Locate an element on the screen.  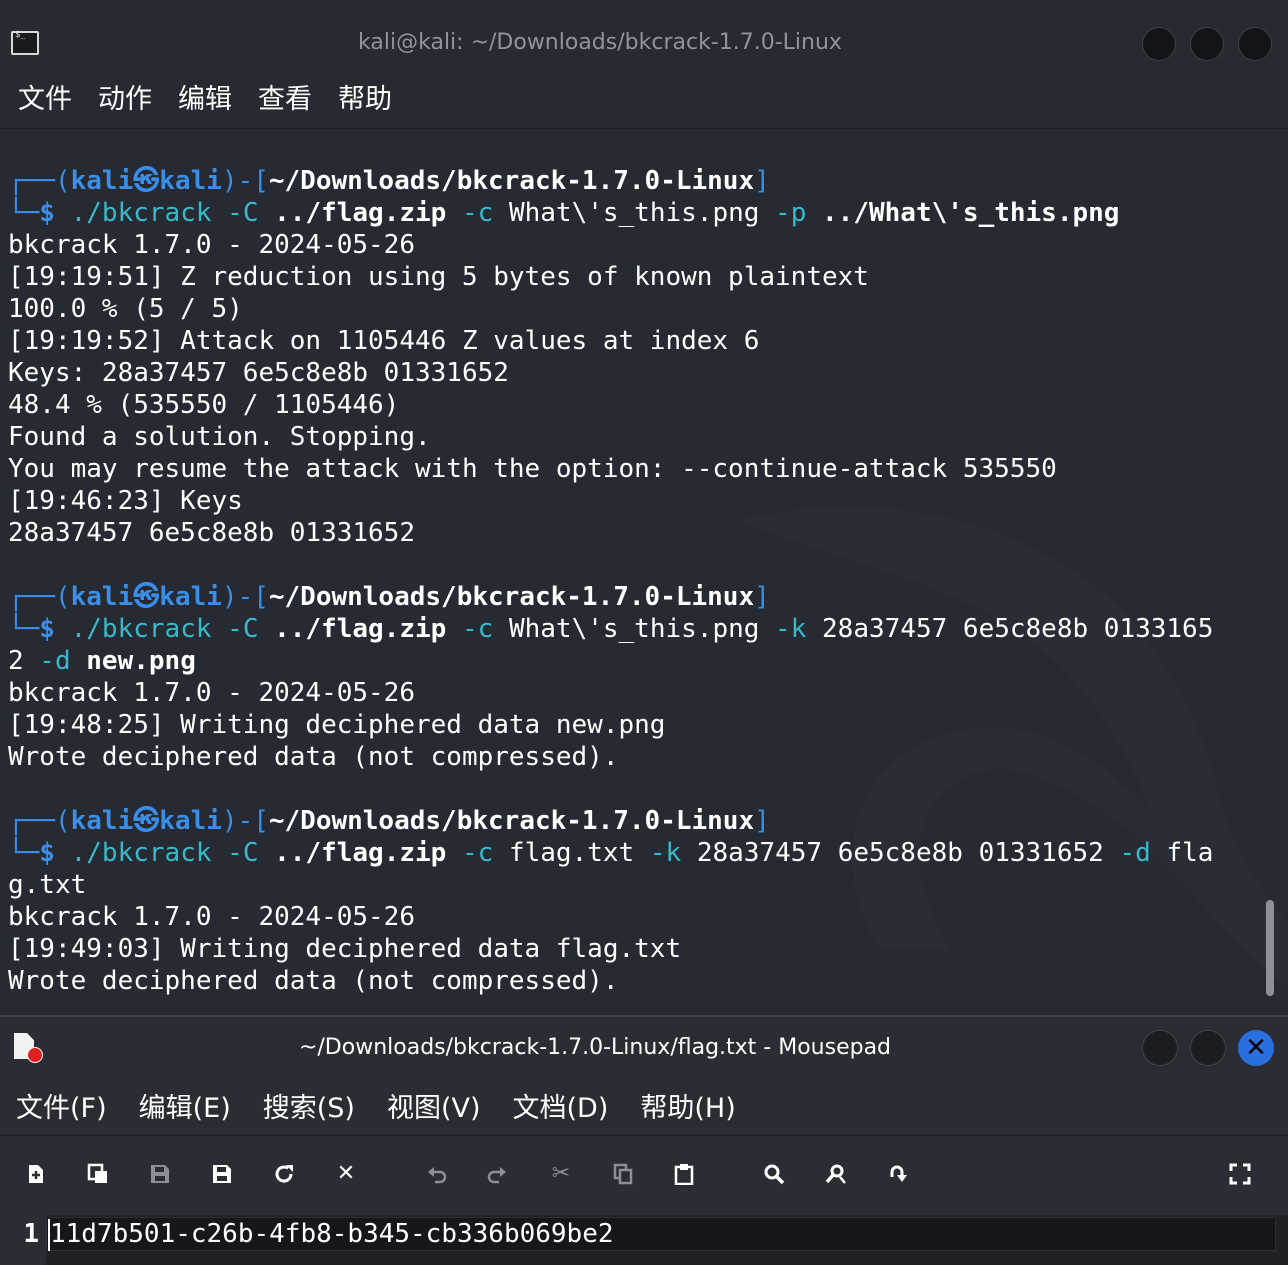
fullscreen-icon is located at coordinates (1240, 1174).